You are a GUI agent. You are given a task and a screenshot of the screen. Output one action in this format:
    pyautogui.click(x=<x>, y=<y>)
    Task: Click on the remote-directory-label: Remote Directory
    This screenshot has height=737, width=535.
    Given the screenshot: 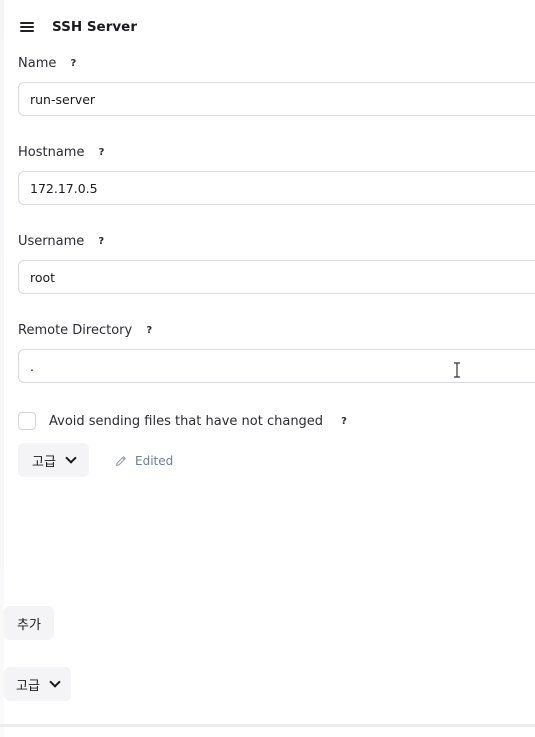 What is the action you would take?
    pyautogui.click(x=75, y=330)
    